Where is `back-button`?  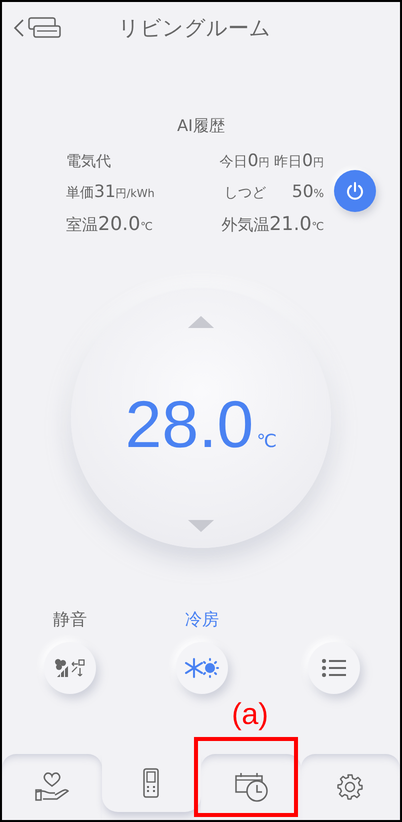 back-button is located at coordinates (19, 28).